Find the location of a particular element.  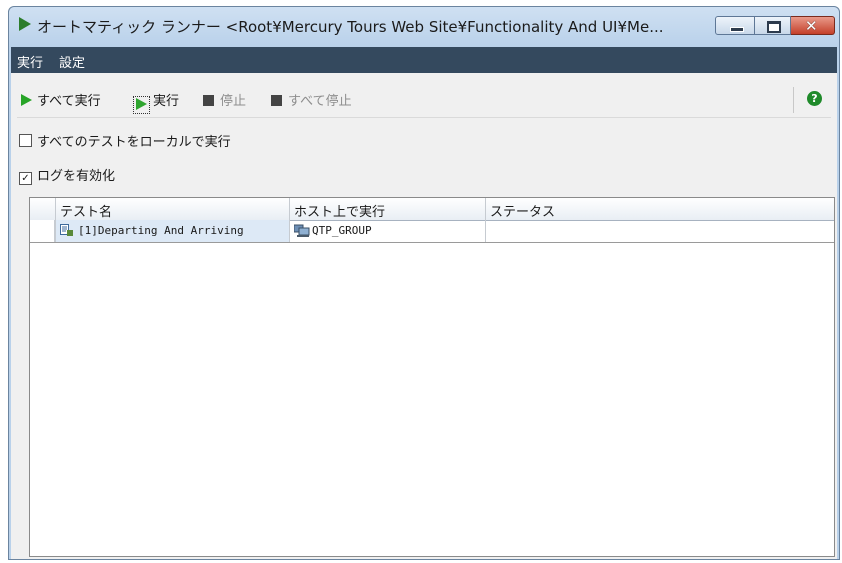

stop-all-button: すべて停止 is located at coordinates (311, 99).